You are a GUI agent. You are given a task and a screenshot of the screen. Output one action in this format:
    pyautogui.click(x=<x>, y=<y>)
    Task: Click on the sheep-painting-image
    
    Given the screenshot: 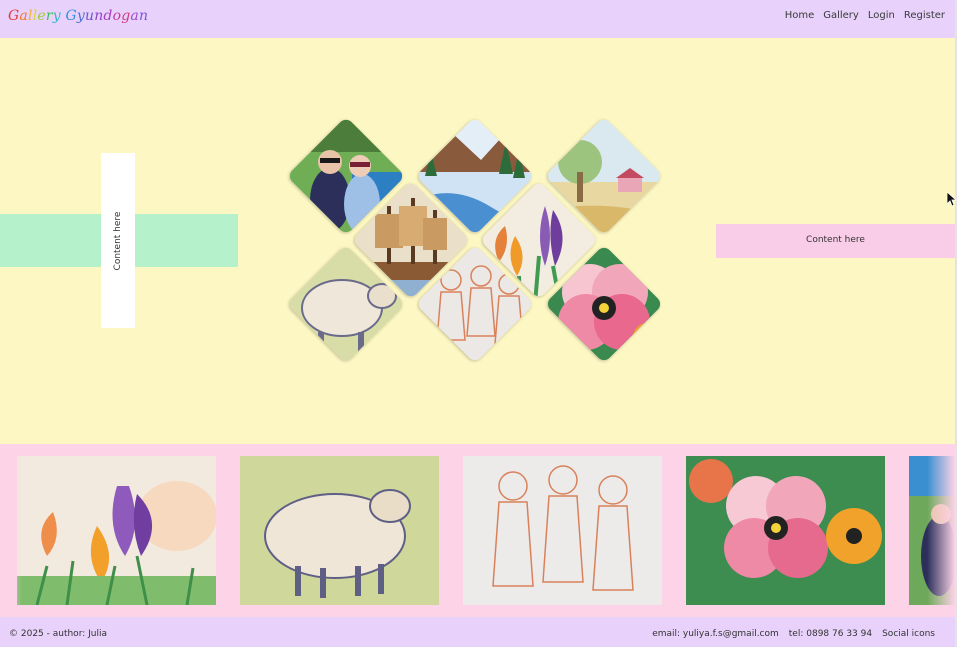 What is the action you would take?
    pyautogui.click(x=339, y=530)
    